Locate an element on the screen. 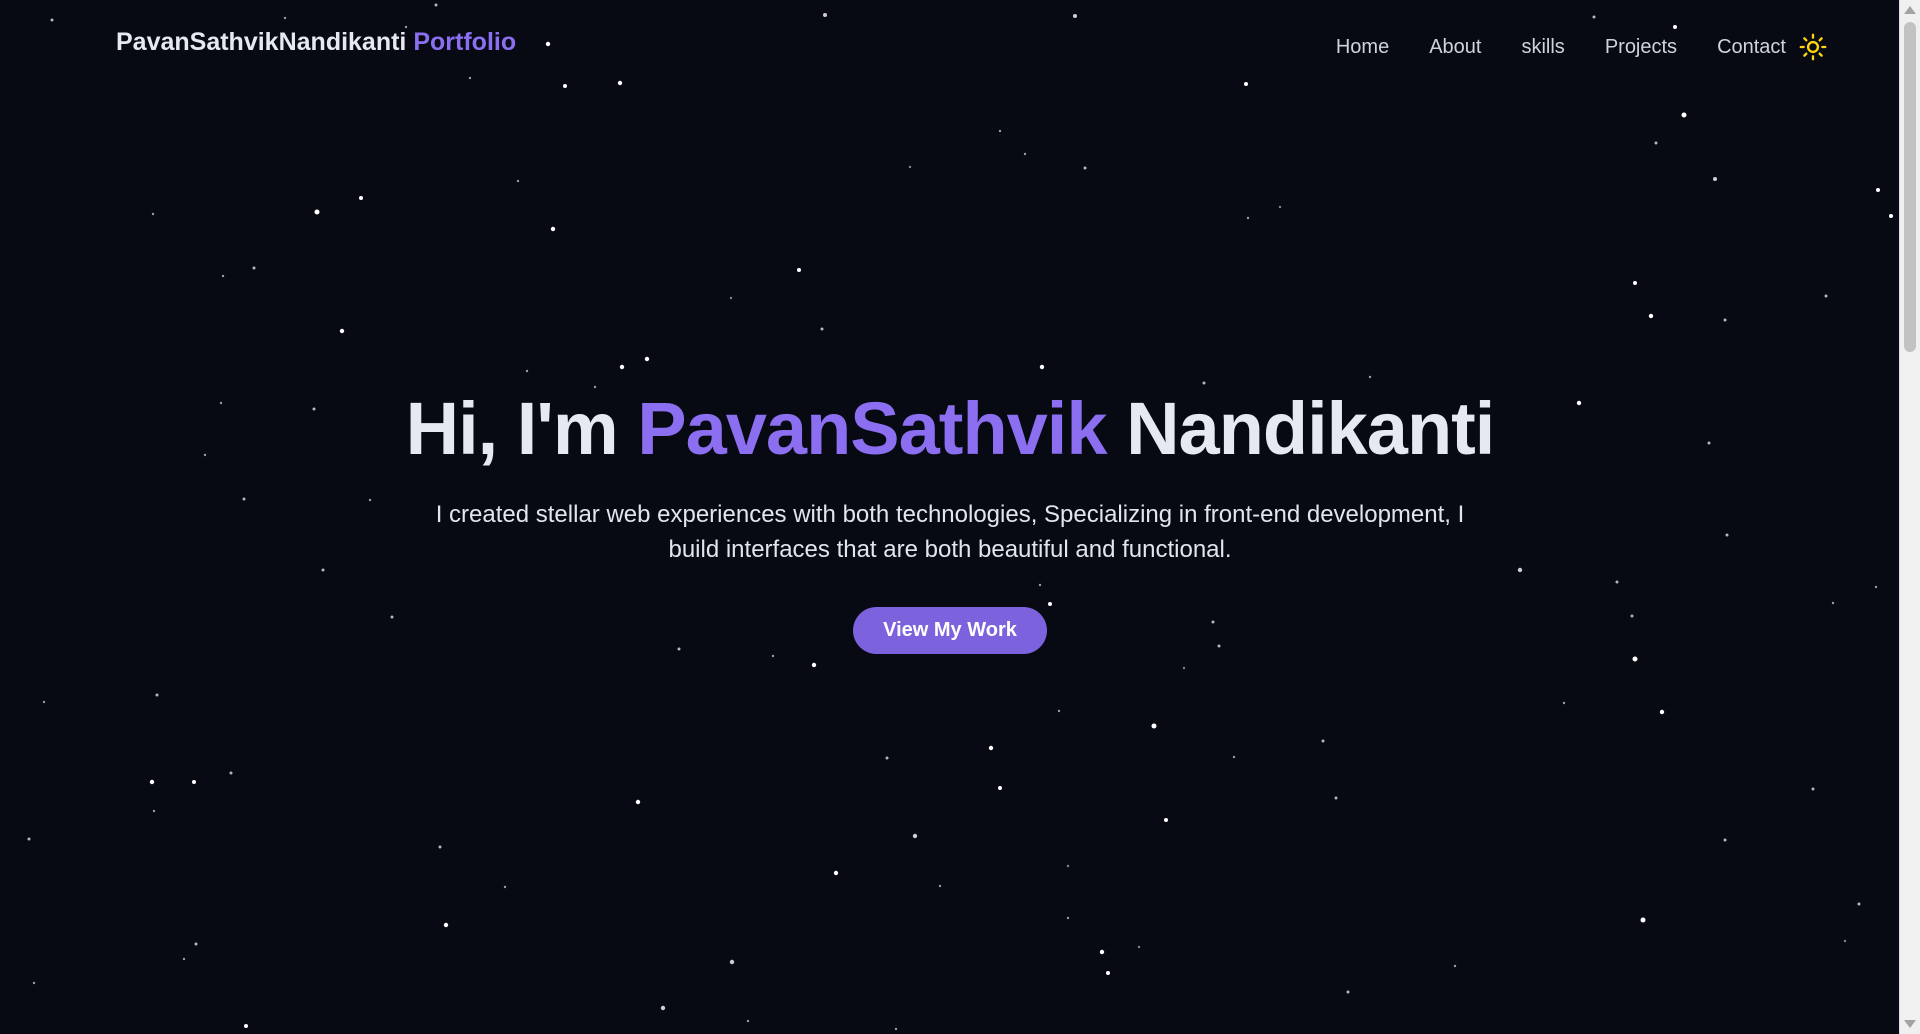  nav-link-skills: skills is located at coordinates (1542, 47).